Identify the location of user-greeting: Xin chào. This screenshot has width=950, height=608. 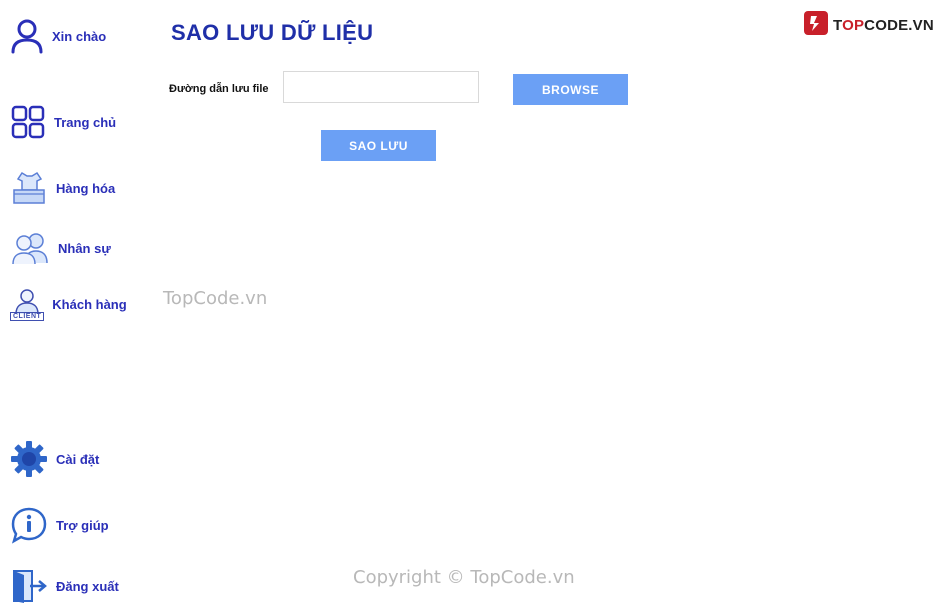
(58, 36).